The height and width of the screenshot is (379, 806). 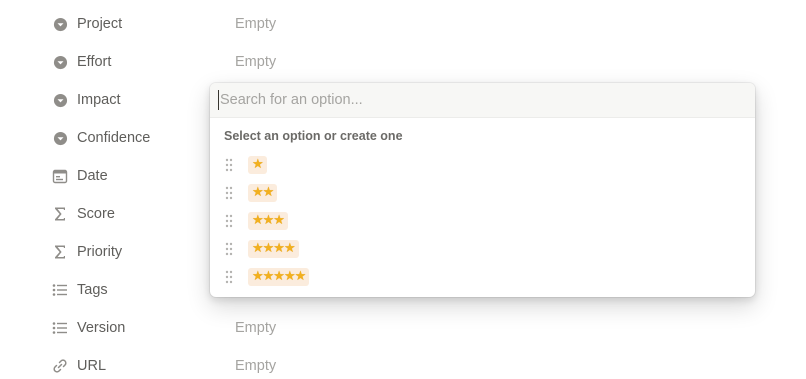 What do you see at coordinates (101, 328) in the screenshot?
I see `property-label: Version` at bounding box center [101, 328].